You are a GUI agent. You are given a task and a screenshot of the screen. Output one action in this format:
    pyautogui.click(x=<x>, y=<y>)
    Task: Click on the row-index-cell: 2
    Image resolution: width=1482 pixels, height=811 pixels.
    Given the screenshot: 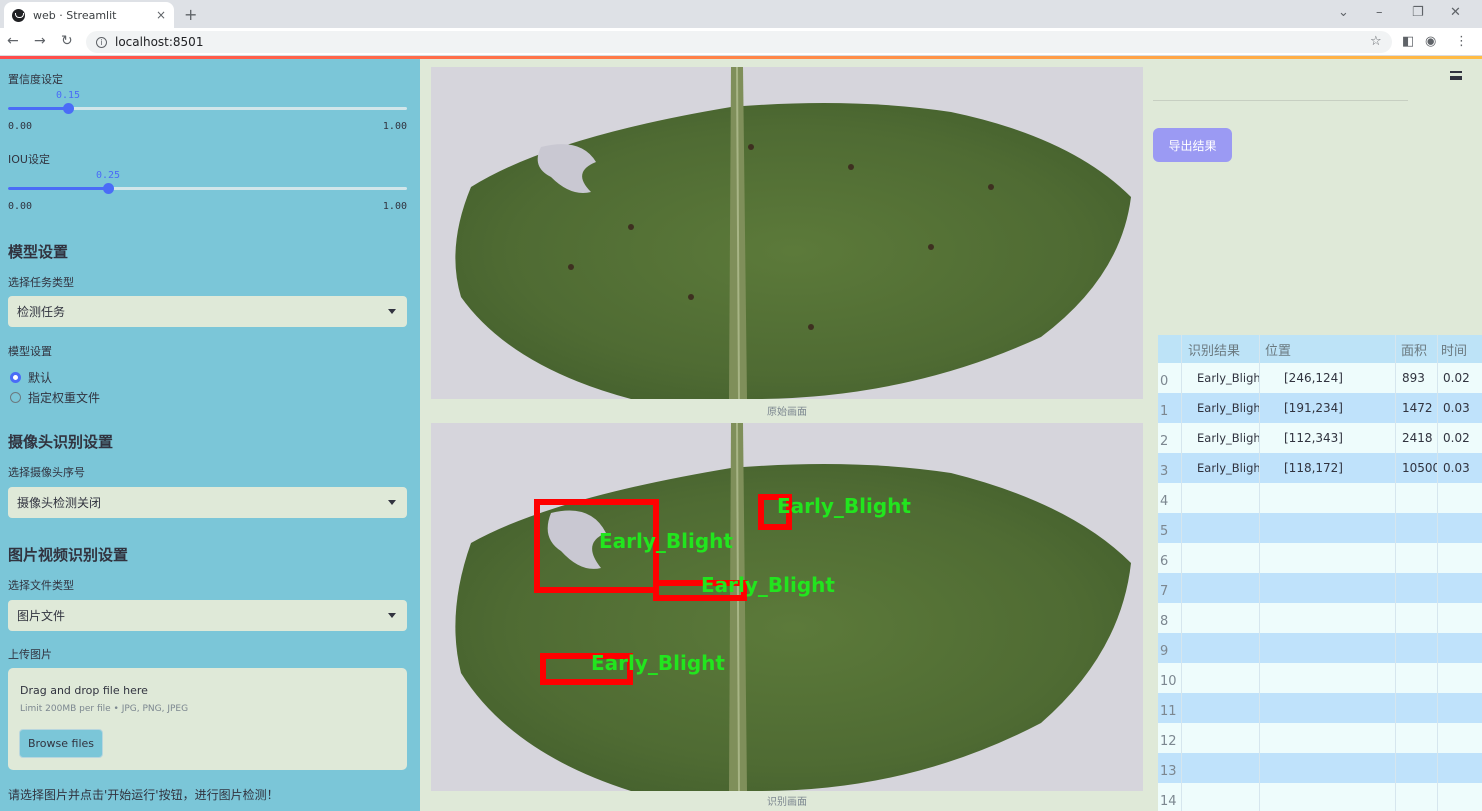 What is the action you would take?
    pyautogui.click(x=1170, y=438)
    